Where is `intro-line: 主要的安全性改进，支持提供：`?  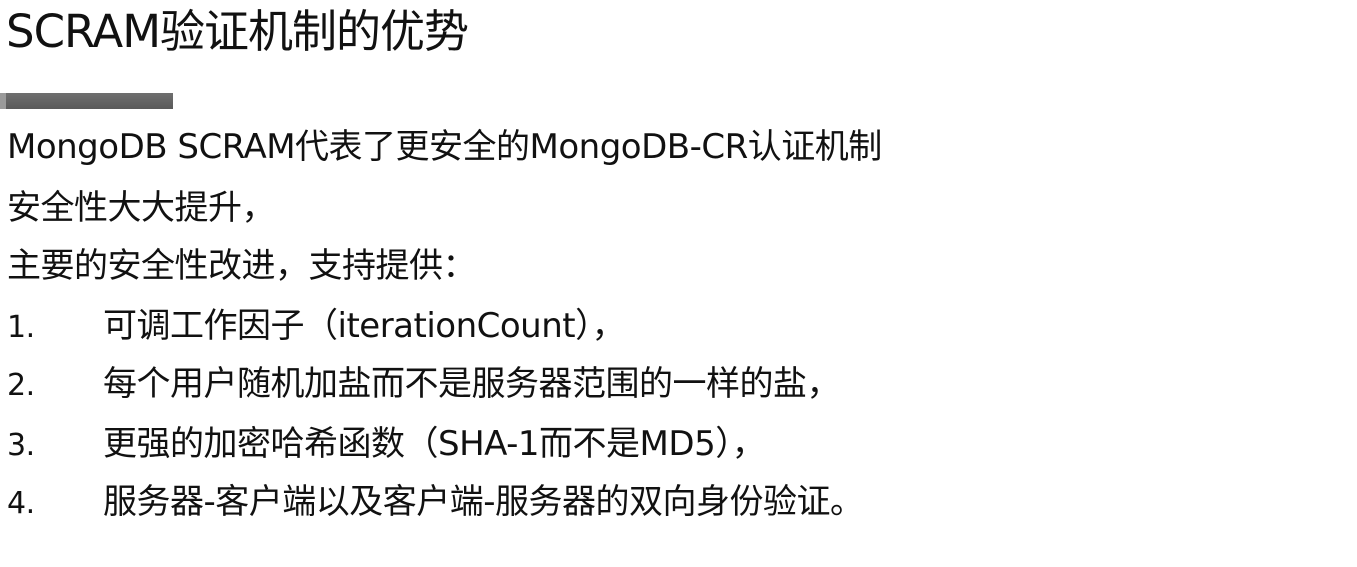
intro-line: 主要的安全性改进，支持提供： is located at coordinates (242, 266).